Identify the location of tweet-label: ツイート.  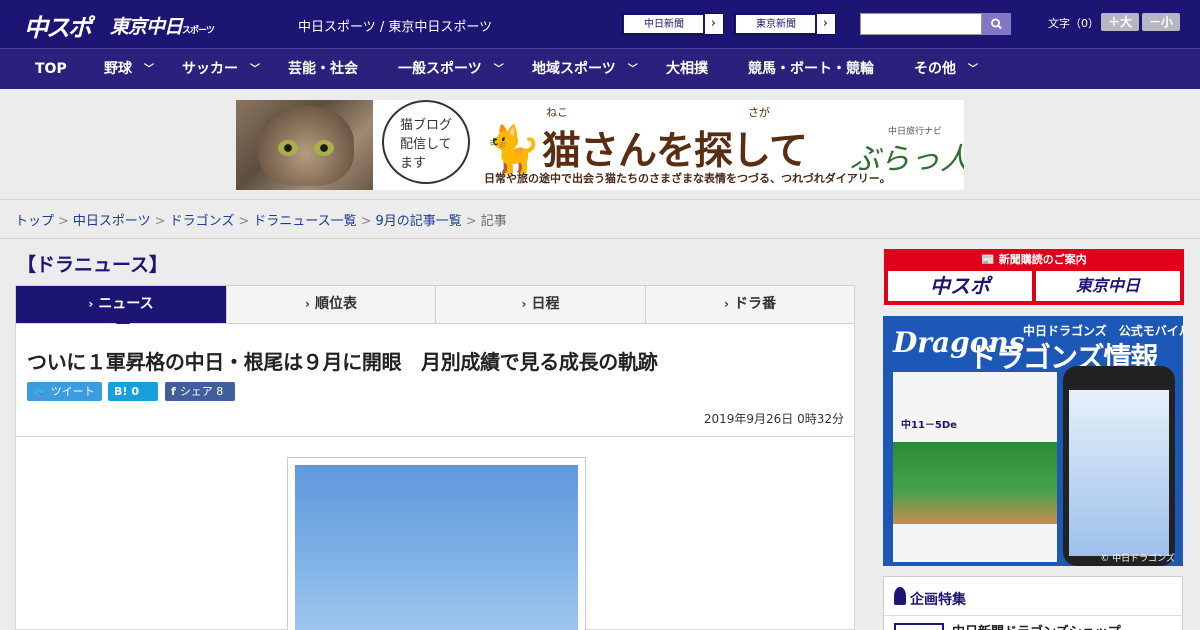
(72, 391).